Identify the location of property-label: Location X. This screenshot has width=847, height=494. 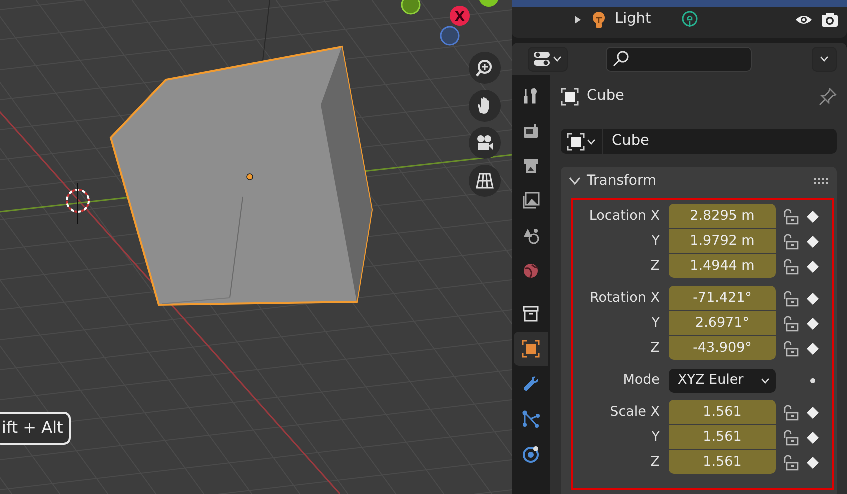
(624, 216).